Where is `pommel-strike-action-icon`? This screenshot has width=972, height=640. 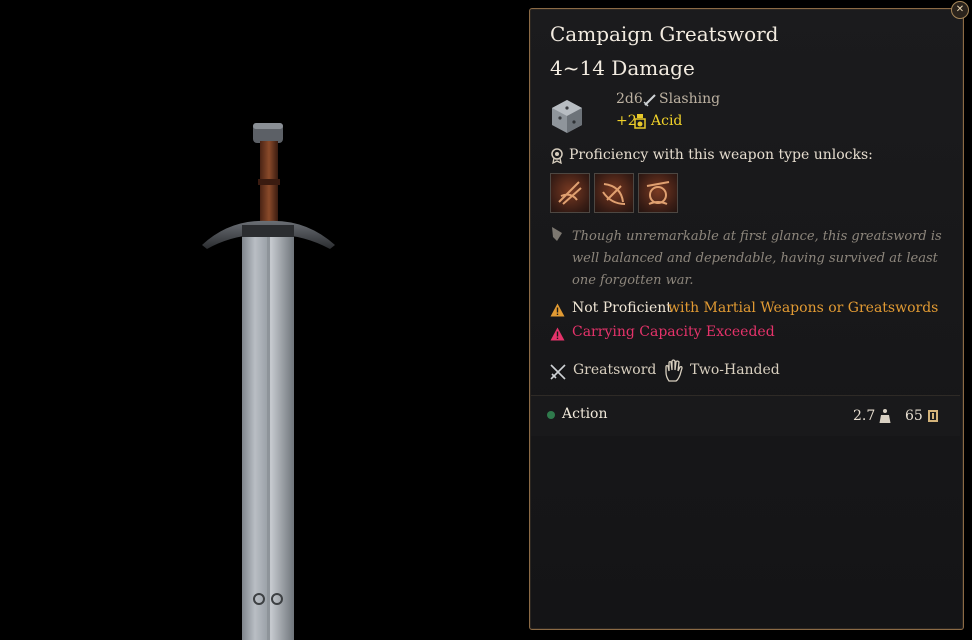
pommel-strike-action-icon is located at coordinates (658, 193).